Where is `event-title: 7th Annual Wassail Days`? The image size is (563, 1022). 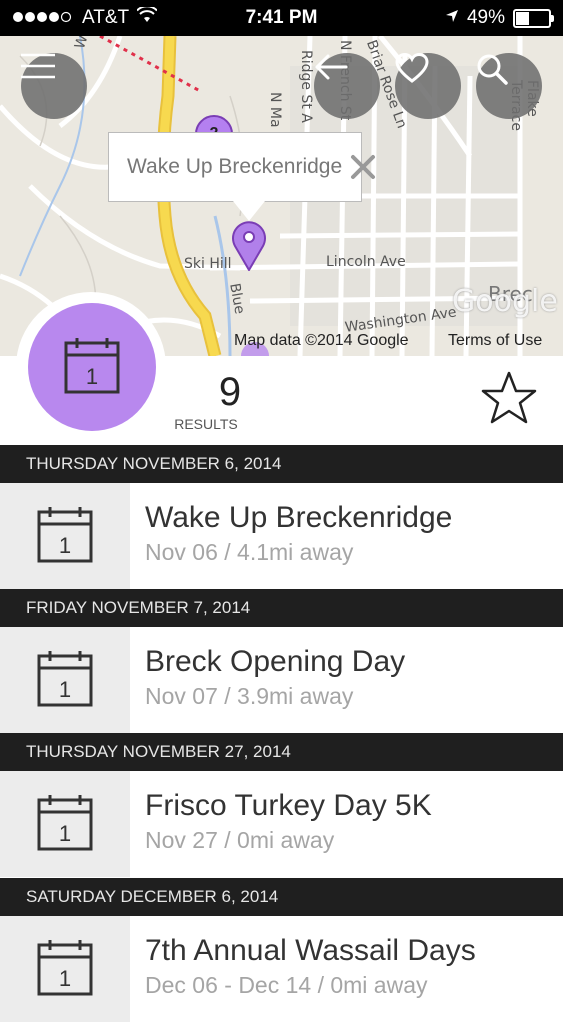
event-title: 7th Annual Wassail Days is located at coordinates (310, 950).